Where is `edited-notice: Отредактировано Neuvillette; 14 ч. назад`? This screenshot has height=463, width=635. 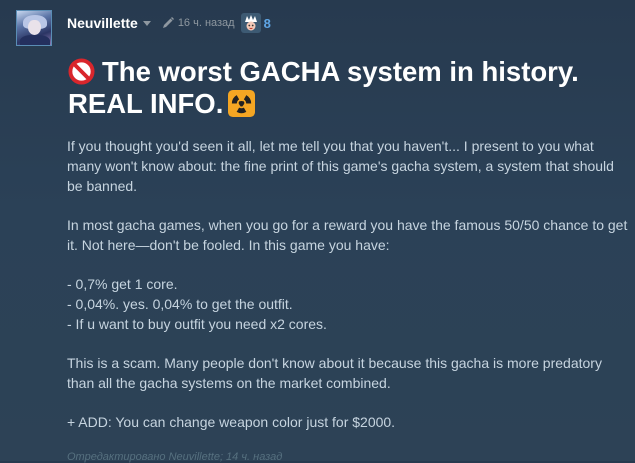 edited-notice: Отредактировано Neuvillette; 14 ч. назад is located at coordinates (175, 457).